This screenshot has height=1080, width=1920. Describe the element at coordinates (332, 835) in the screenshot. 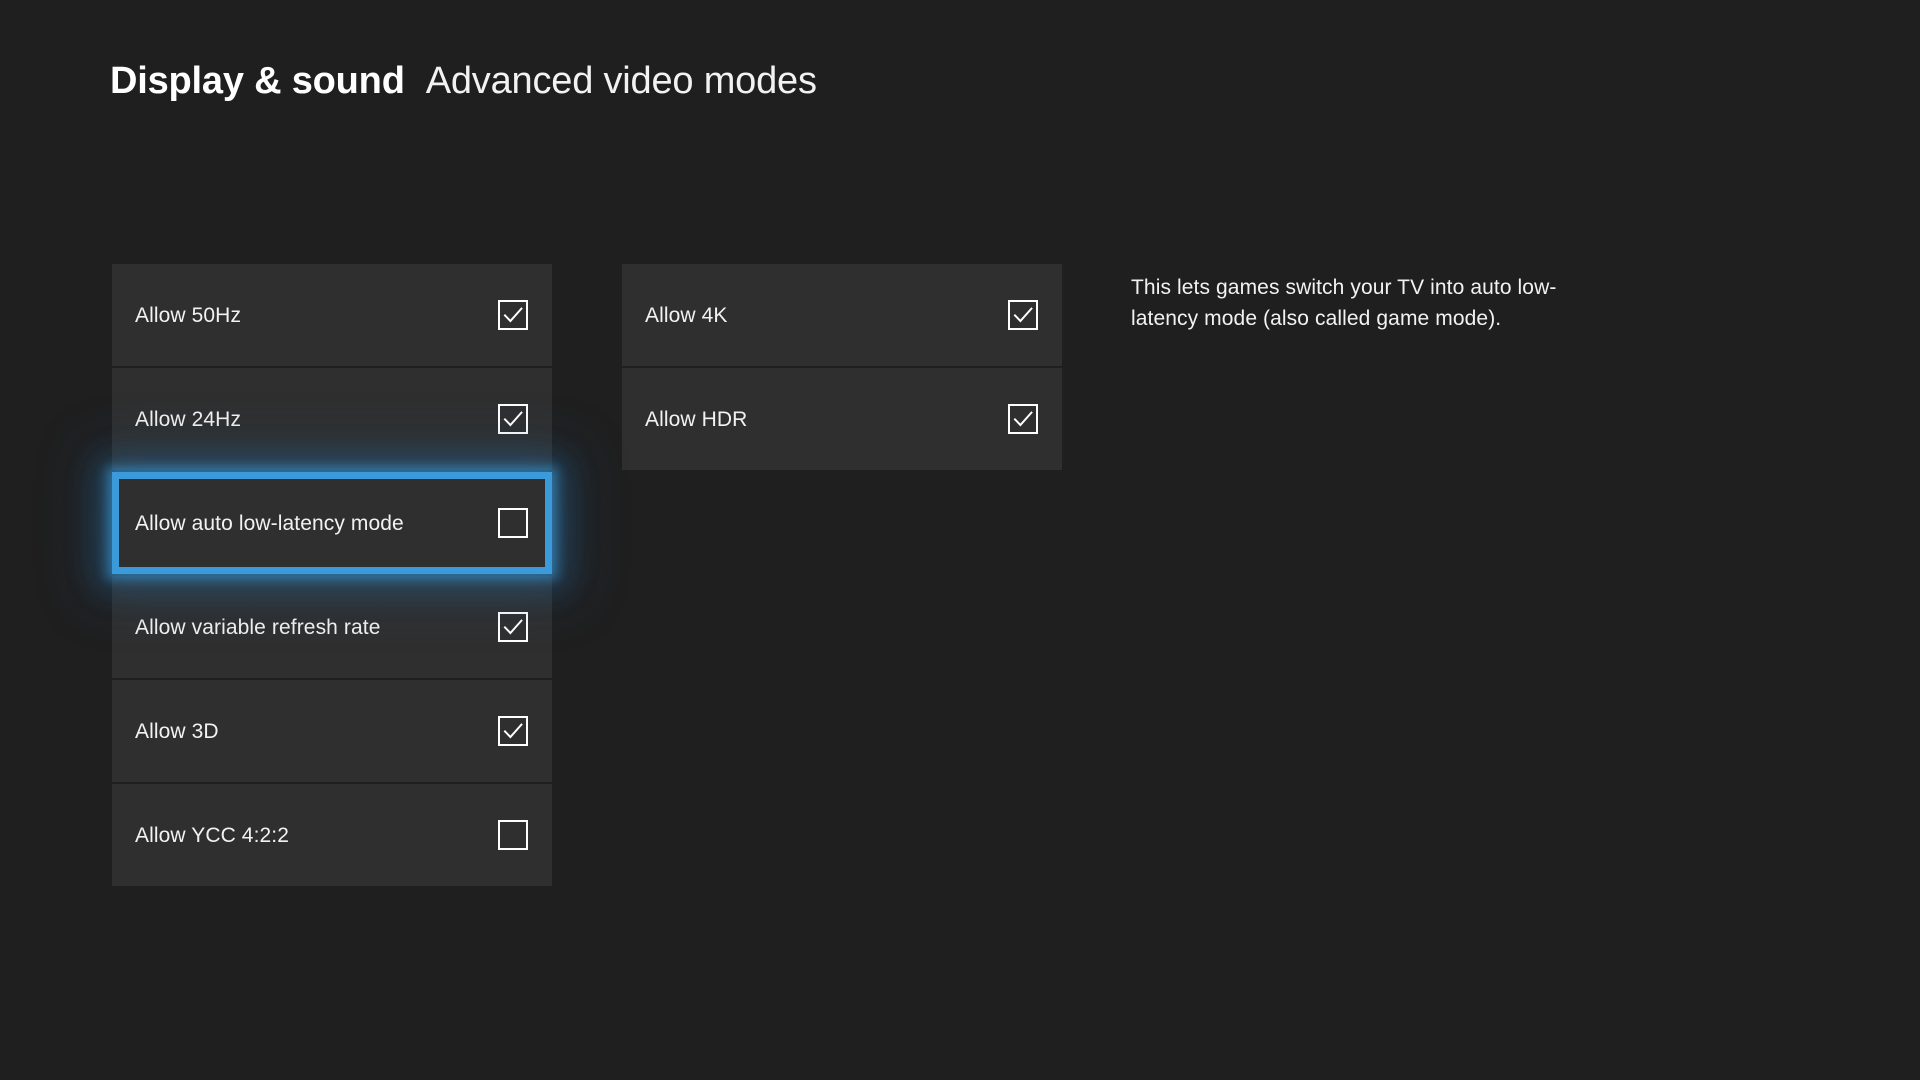

I see `setting-row-allow-ycc-4-2-2: Allow YCC 4:2:2` at that location.